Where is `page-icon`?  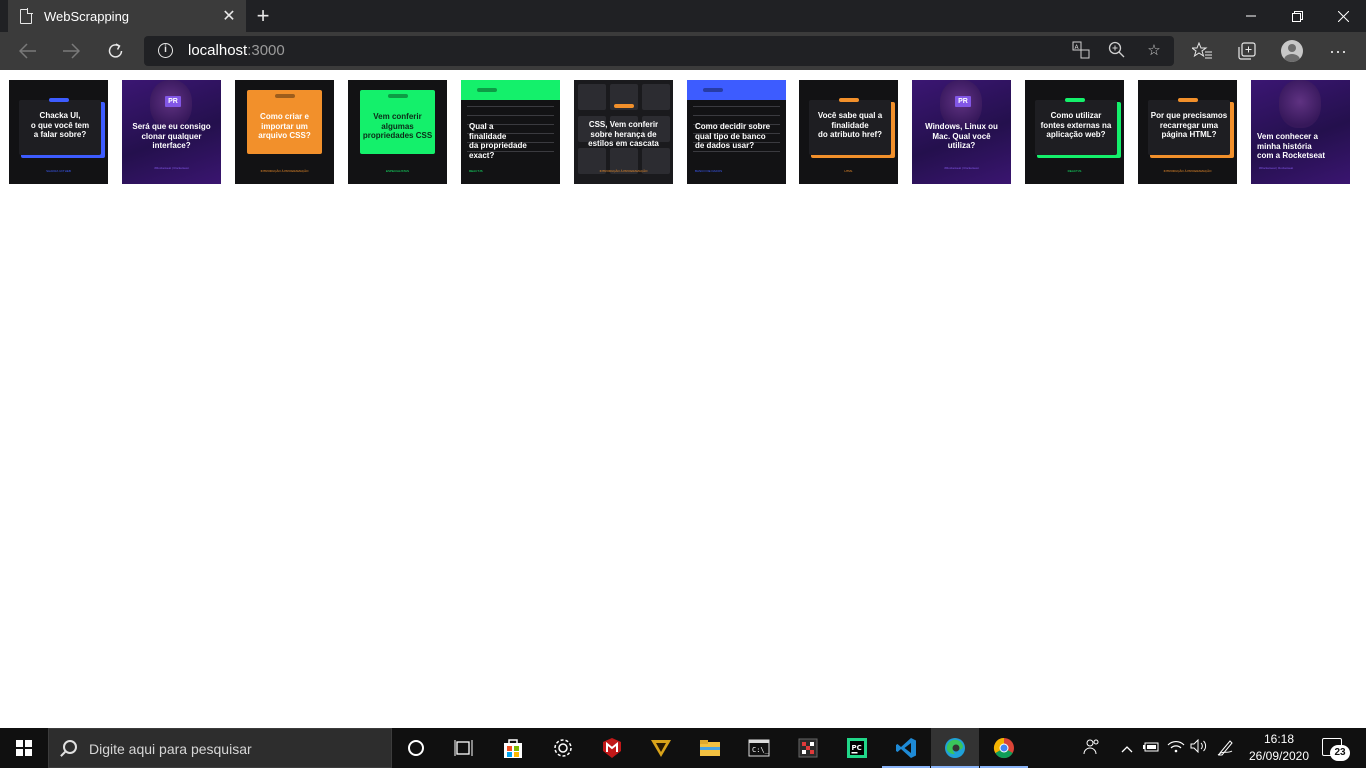
page-icon is located at coordinates (26, 16).